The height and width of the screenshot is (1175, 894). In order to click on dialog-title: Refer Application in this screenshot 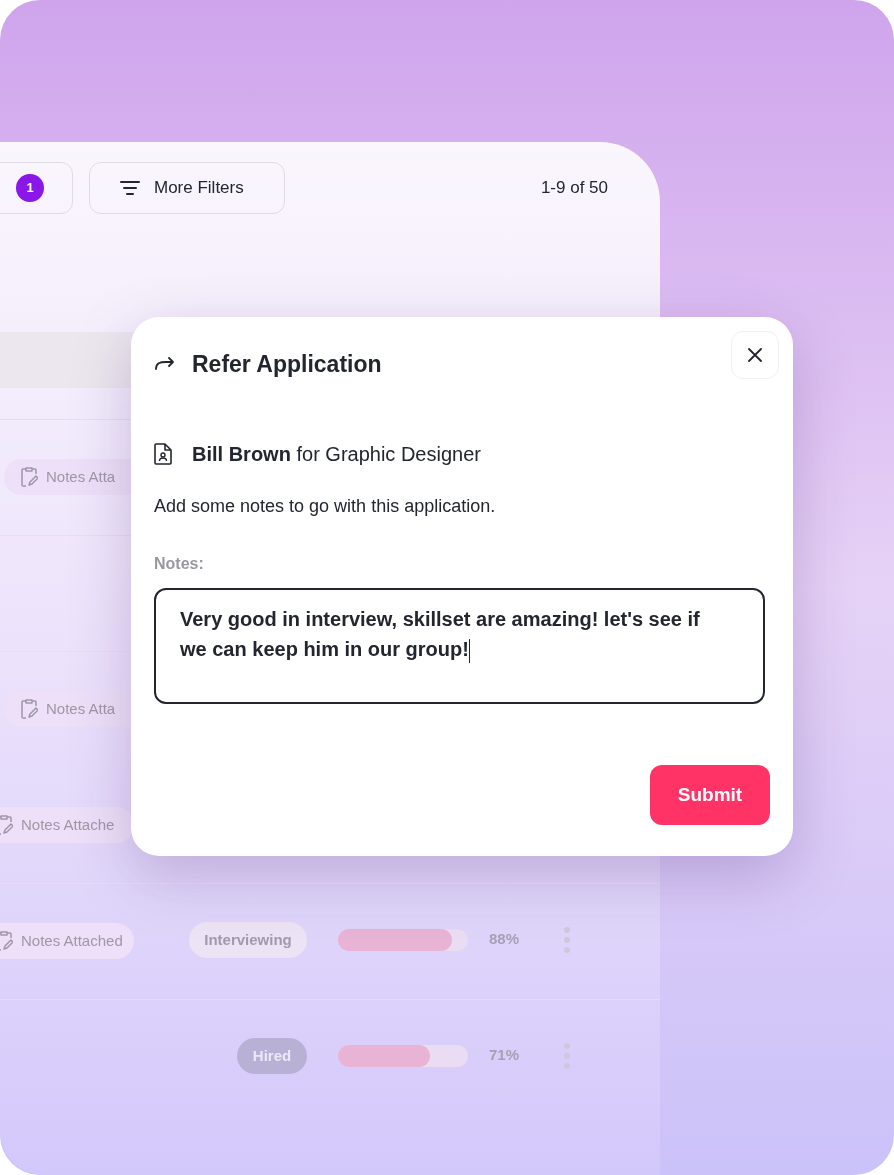, I will do `click(287, 364)`.